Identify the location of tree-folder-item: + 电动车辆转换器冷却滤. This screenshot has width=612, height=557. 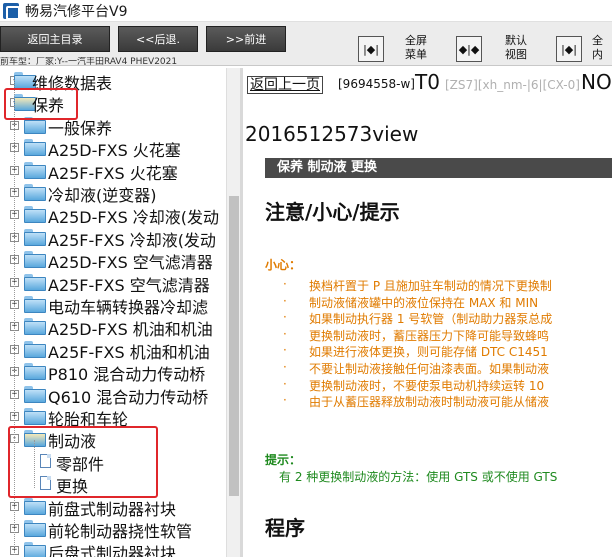
(113, 305).